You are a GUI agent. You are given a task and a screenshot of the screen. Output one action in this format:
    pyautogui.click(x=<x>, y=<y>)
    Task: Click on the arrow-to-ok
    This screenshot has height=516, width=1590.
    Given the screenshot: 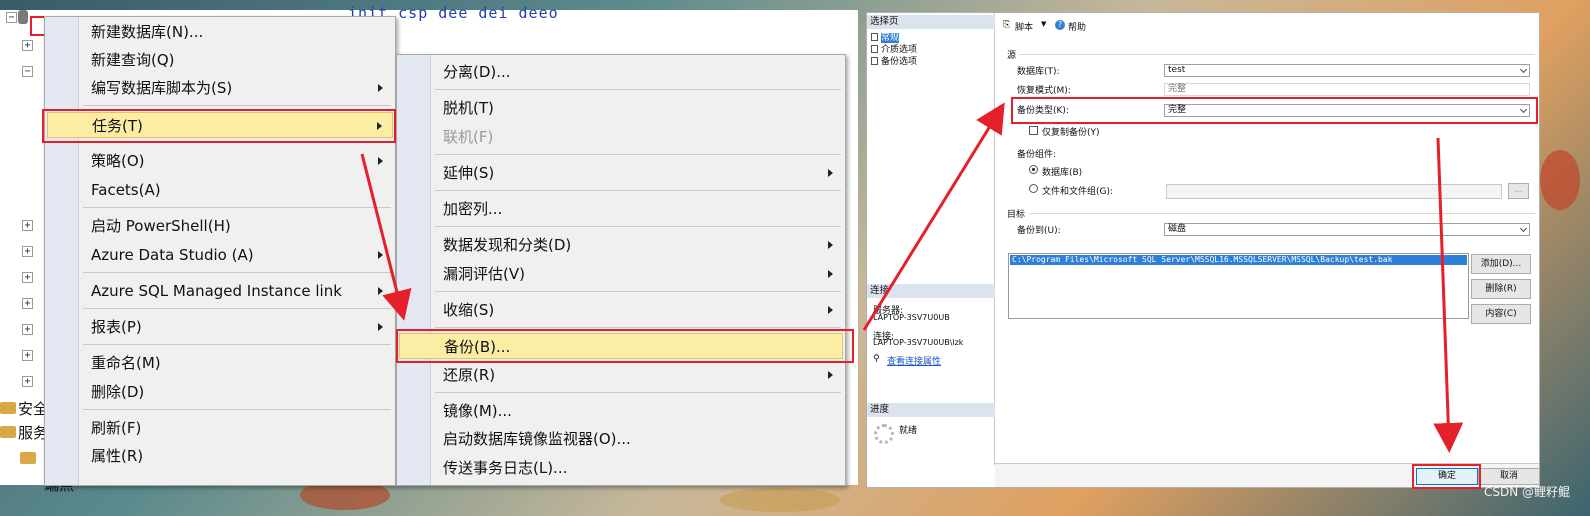 What is the action you would take?
    pyautogui.click(x=1448, y=295)
    